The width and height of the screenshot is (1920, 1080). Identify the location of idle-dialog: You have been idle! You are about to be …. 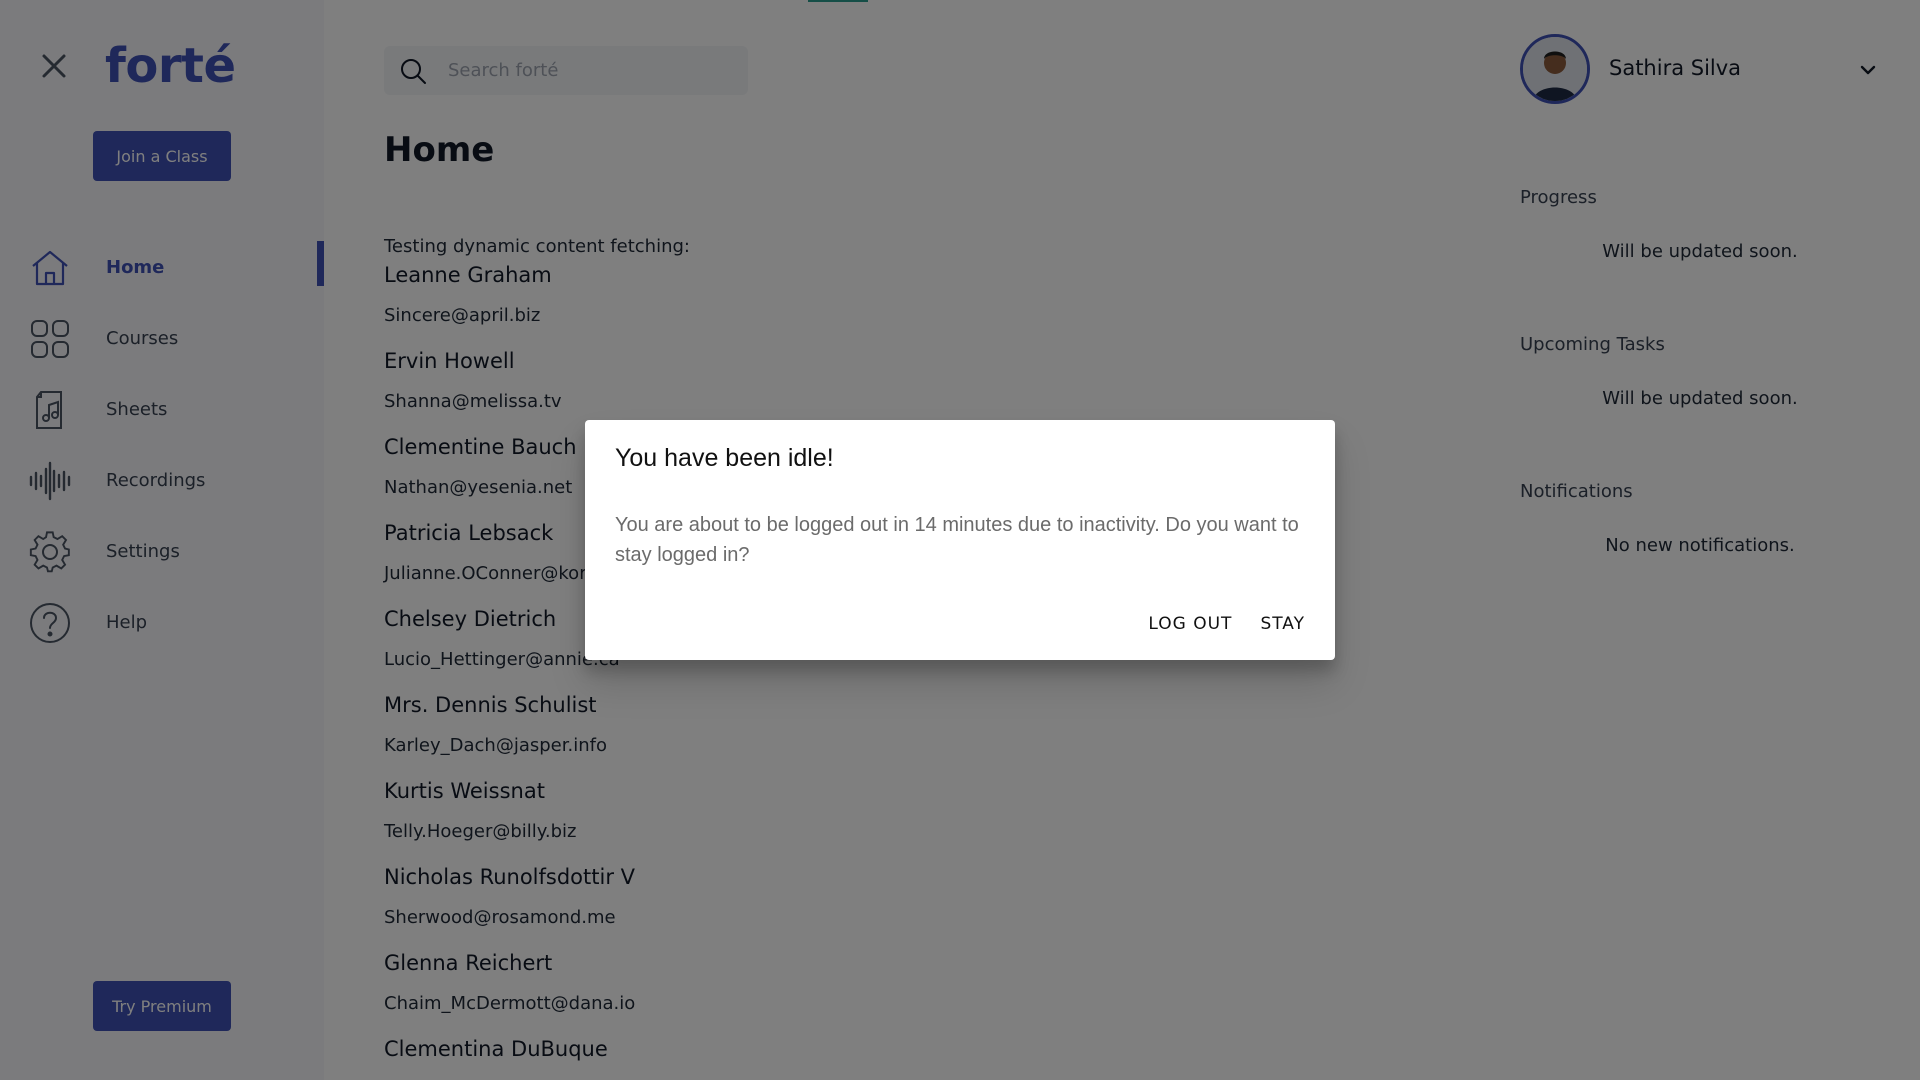
(960, 540).